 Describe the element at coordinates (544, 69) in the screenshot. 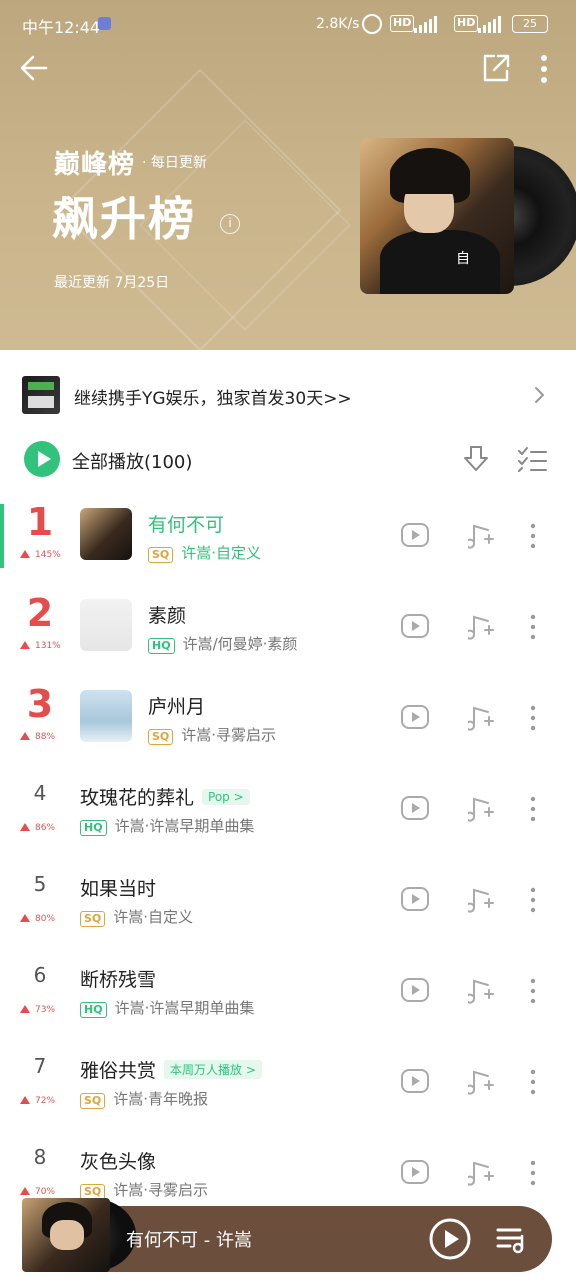

I see `more-vertical-icon` at that location.